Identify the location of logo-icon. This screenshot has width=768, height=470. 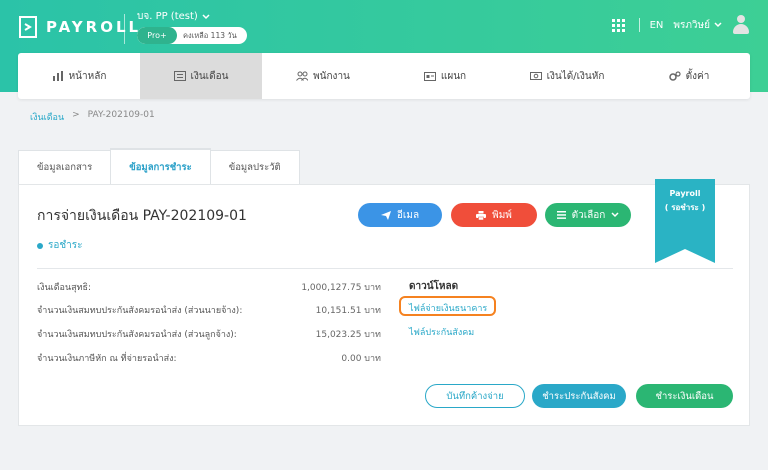
(28, 27).